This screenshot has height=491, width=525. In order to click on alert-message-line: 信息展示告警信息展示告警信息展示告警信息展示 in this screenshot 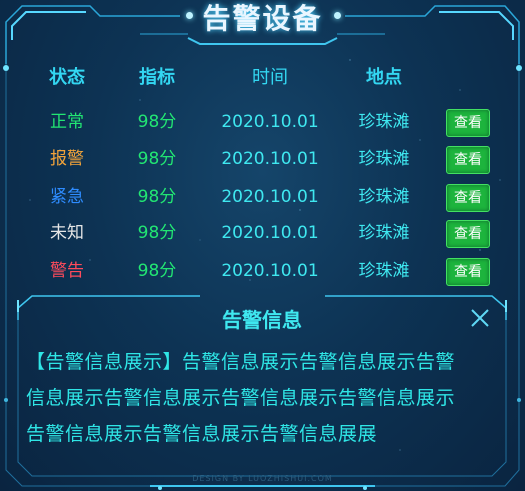, I will do `click(241, 398)`.